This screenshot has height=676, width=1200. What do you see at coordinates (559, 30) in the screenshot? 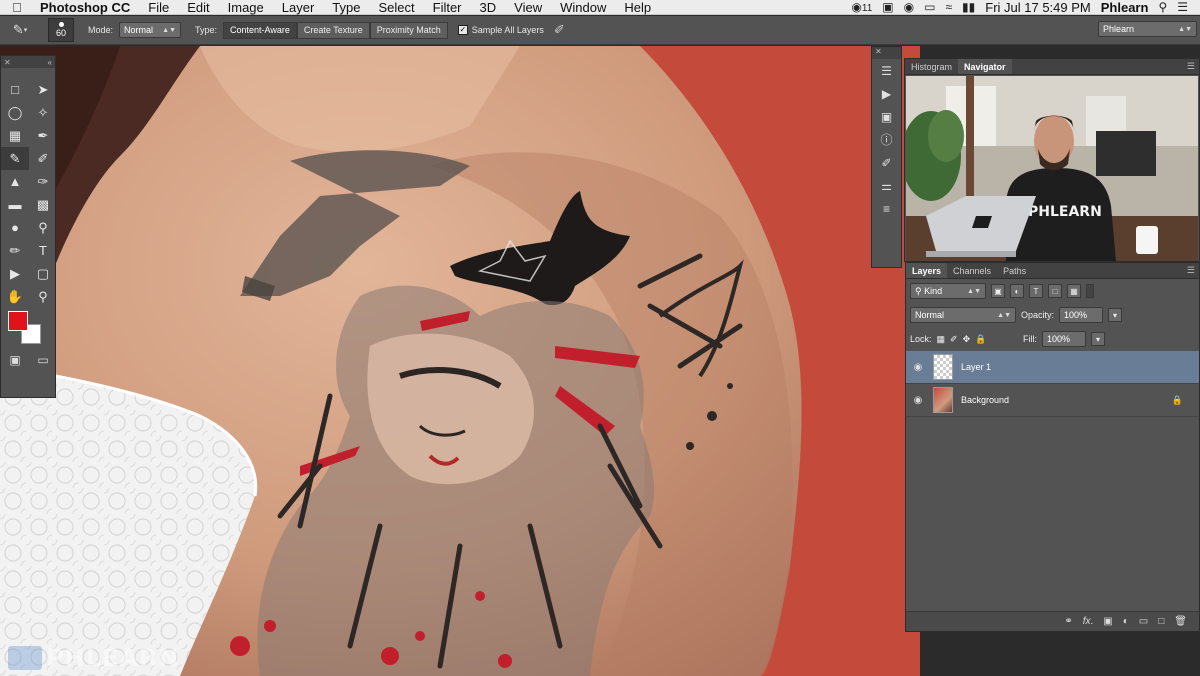
I see `pressure-brush-icon: ✐` at bounding box center [559, 30].